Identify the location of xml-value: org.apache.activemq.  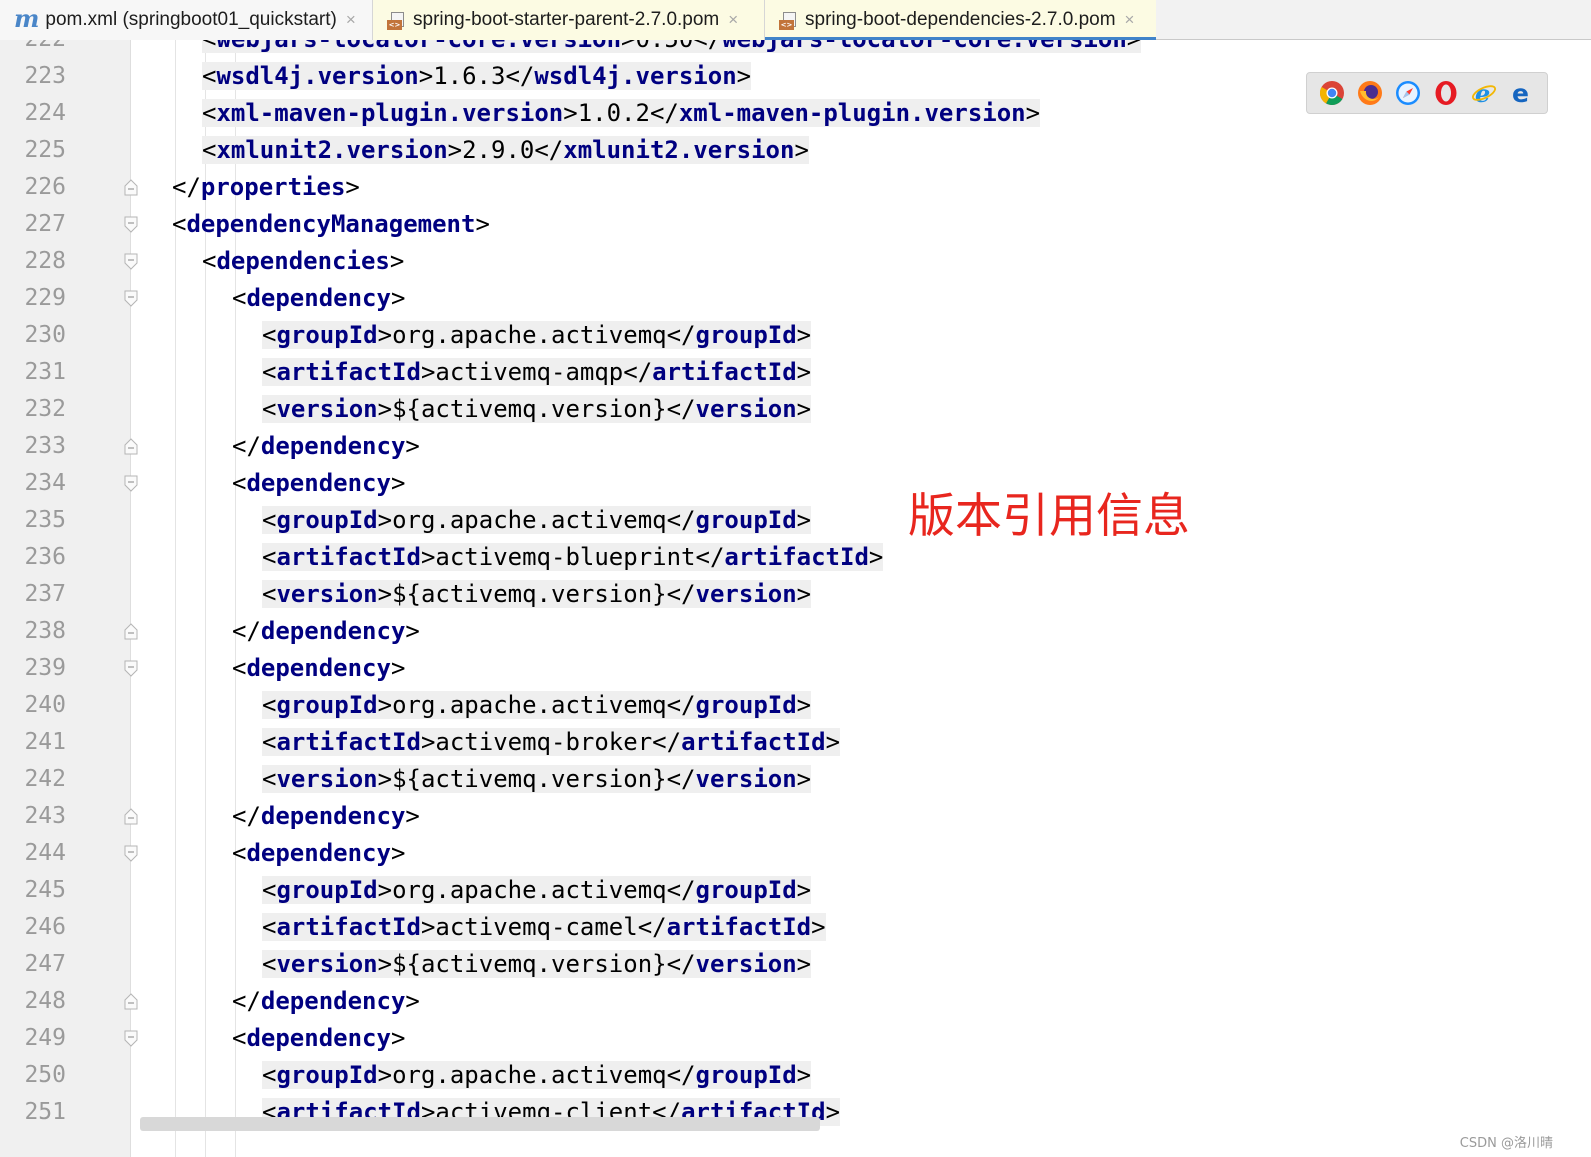
(529, 520).